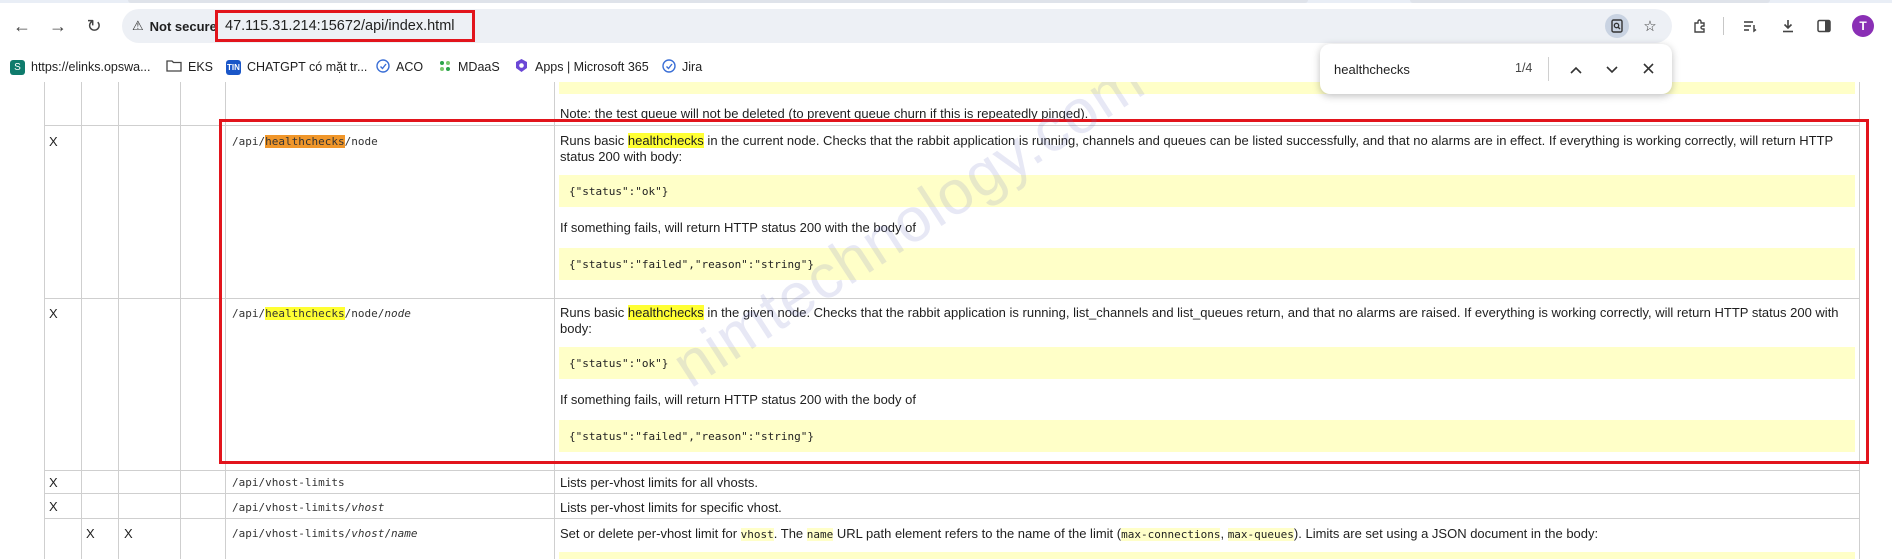 The height and width of the screenshot is (559, 1892). Describe the element at coordinates (138, 25) in the screenshot. I see `warning-triangle-icon: ⚠` at that location.